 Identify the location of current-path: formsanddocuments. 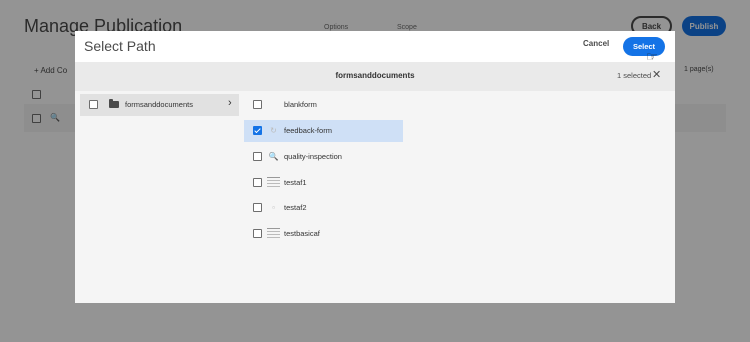
(375, 75).